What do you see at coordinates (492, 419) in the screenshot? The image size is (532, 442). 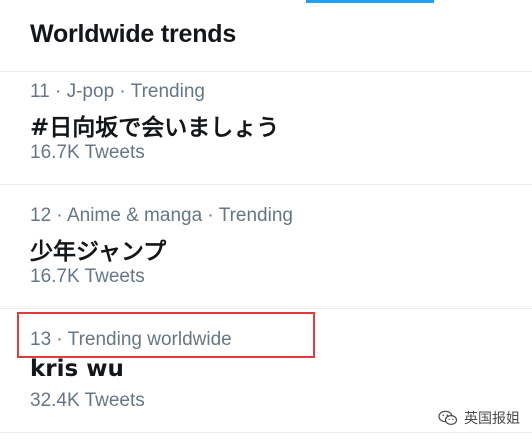 I see `watermark-text: 英国报姐` at bounding box center [492, 419].